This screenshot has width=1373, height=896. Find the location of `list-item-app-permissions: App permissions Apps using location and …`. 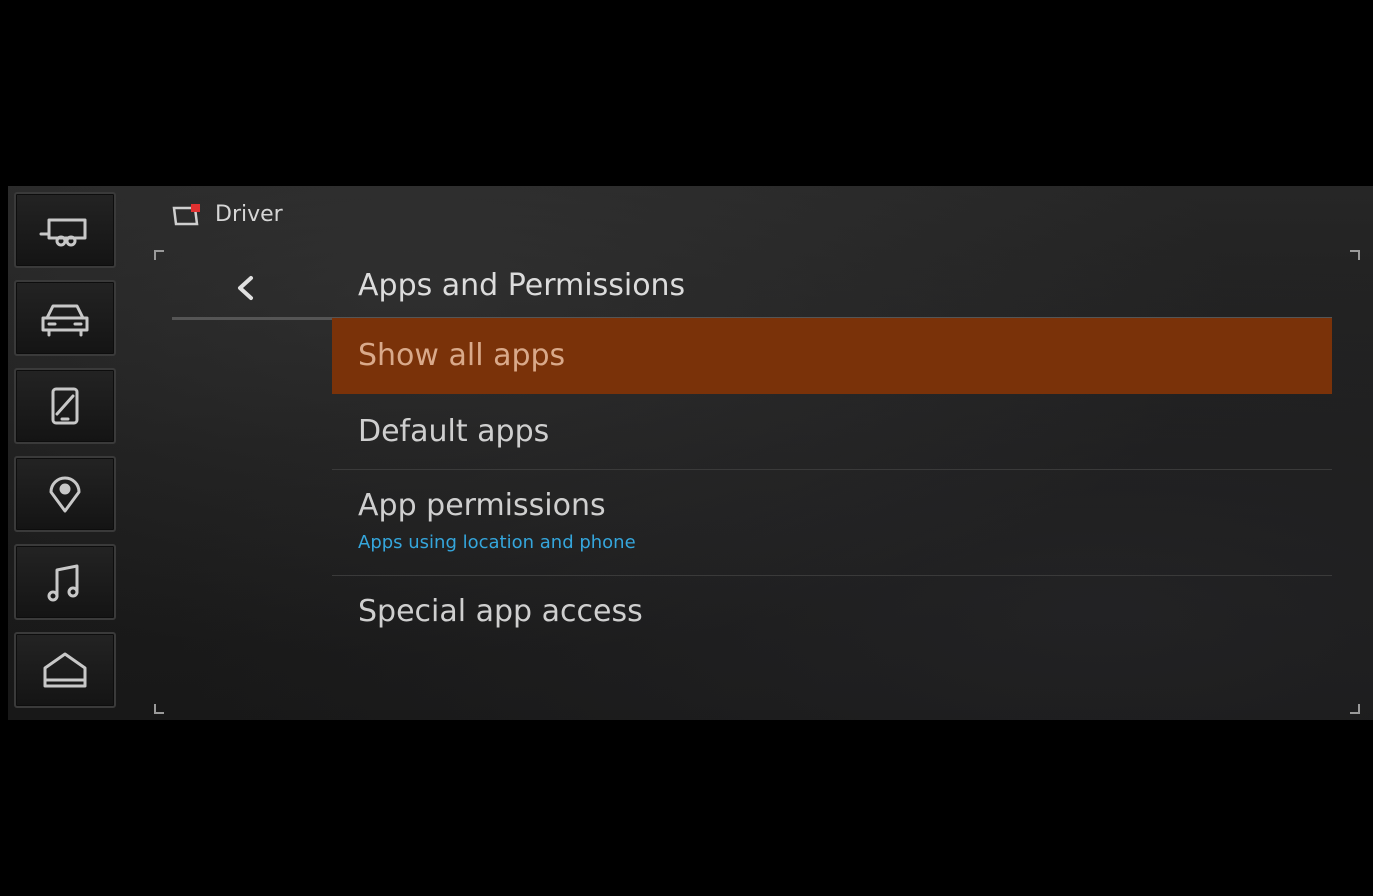

list-item-app-permissions: App permissions Apps using location and … is located at coordinates (832, 523).